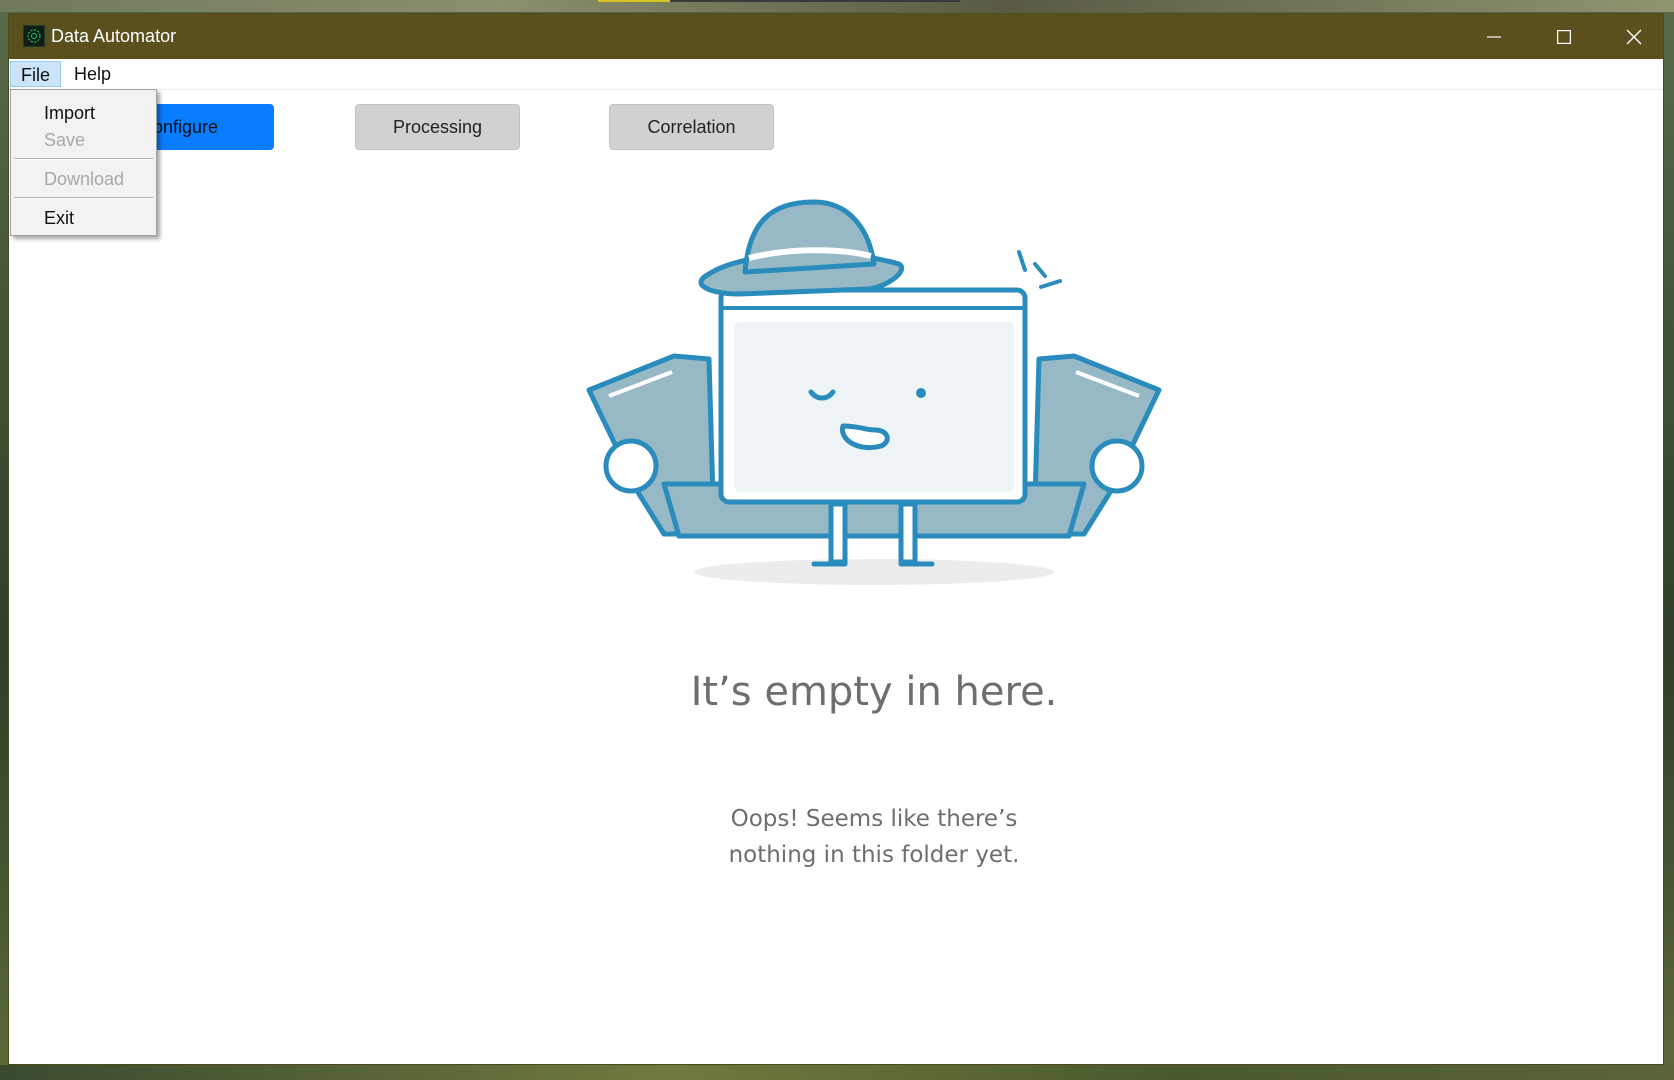 This screenshot has height=1080, width=1674. What do you see at coordinates (836, 74) in the screenshot?
I see `menu-bar: File Help` at bounding box center [836, 74].